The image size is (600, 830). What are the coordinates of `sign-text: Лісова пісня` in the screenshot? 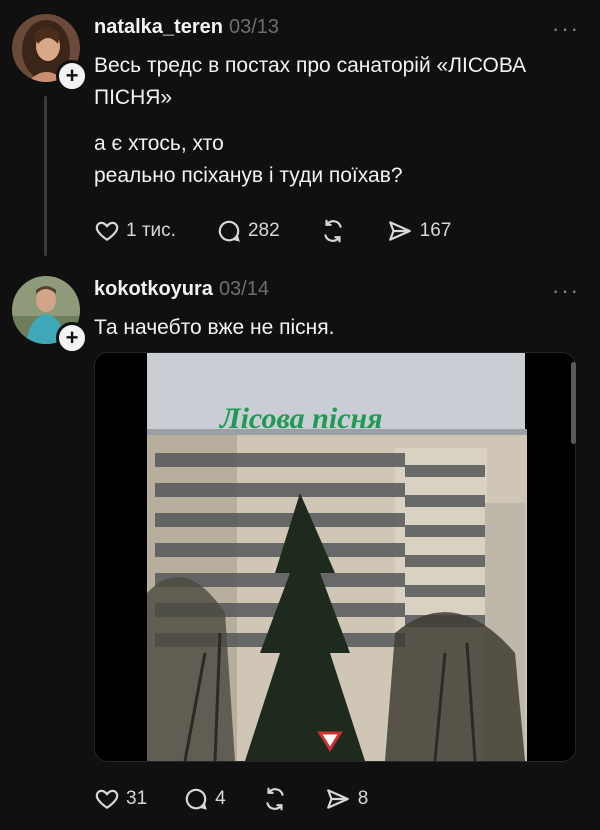 It's located at (300, 418).